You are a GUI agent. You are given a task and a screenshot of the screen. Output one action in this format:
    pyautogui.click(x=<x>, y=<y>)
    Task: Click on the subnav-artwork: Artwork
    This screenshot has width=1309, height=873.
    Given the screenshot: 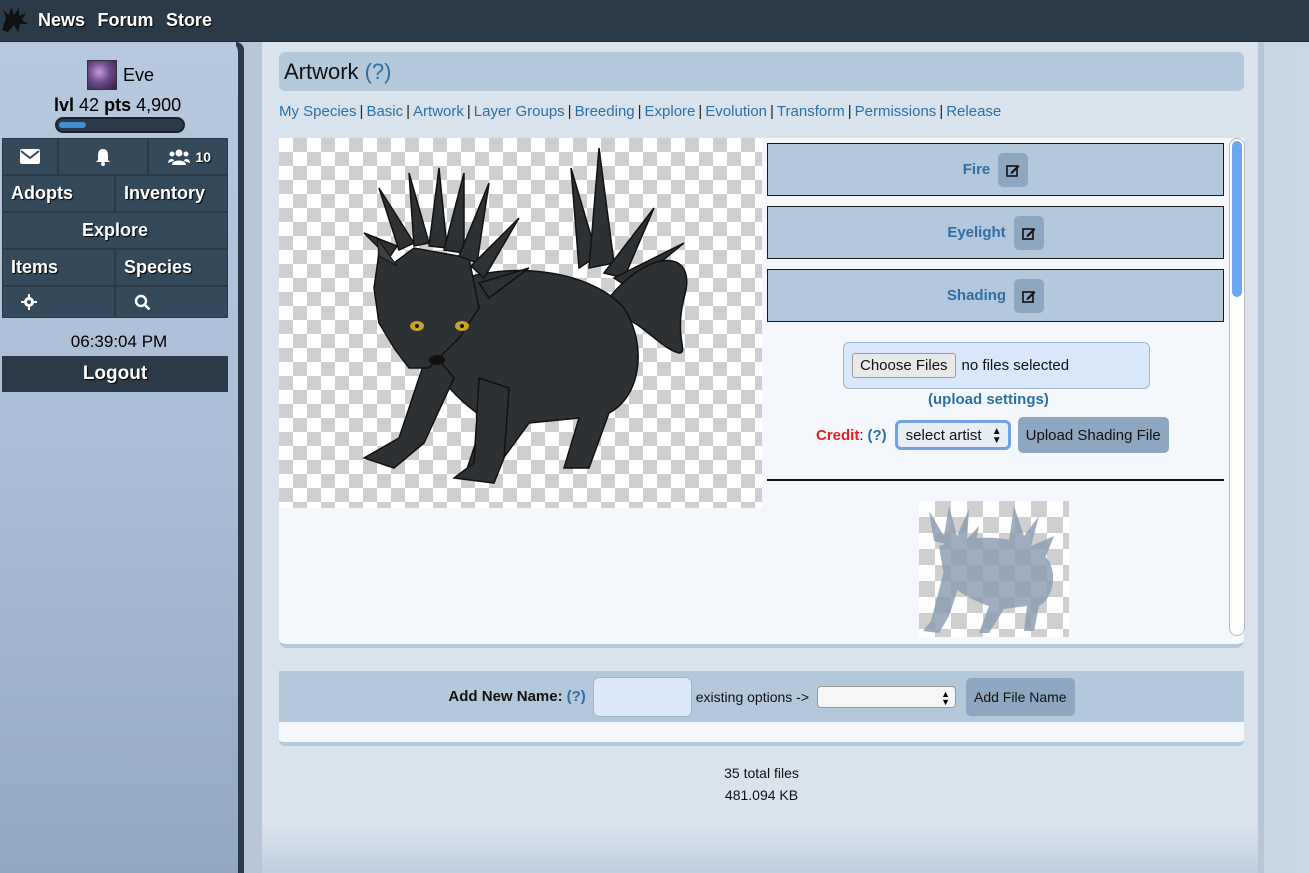 What is the action you would take?
    pyautogui.click(x=438, y=111)
    